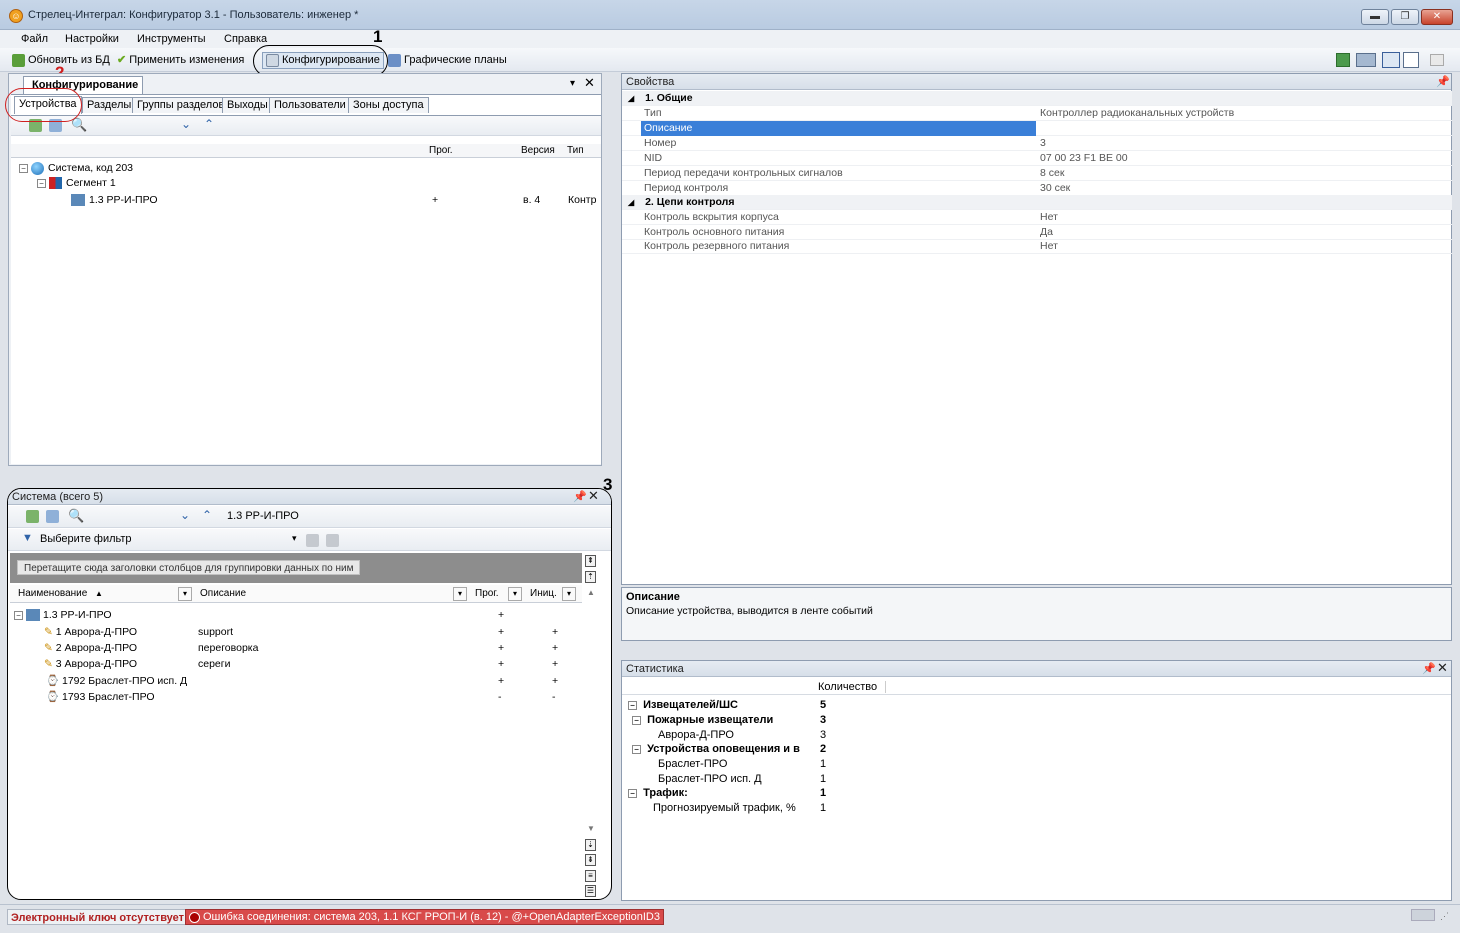 The image size is (1460, 933). I want to click on horizontal-layout-icon, so click(1391, 60).